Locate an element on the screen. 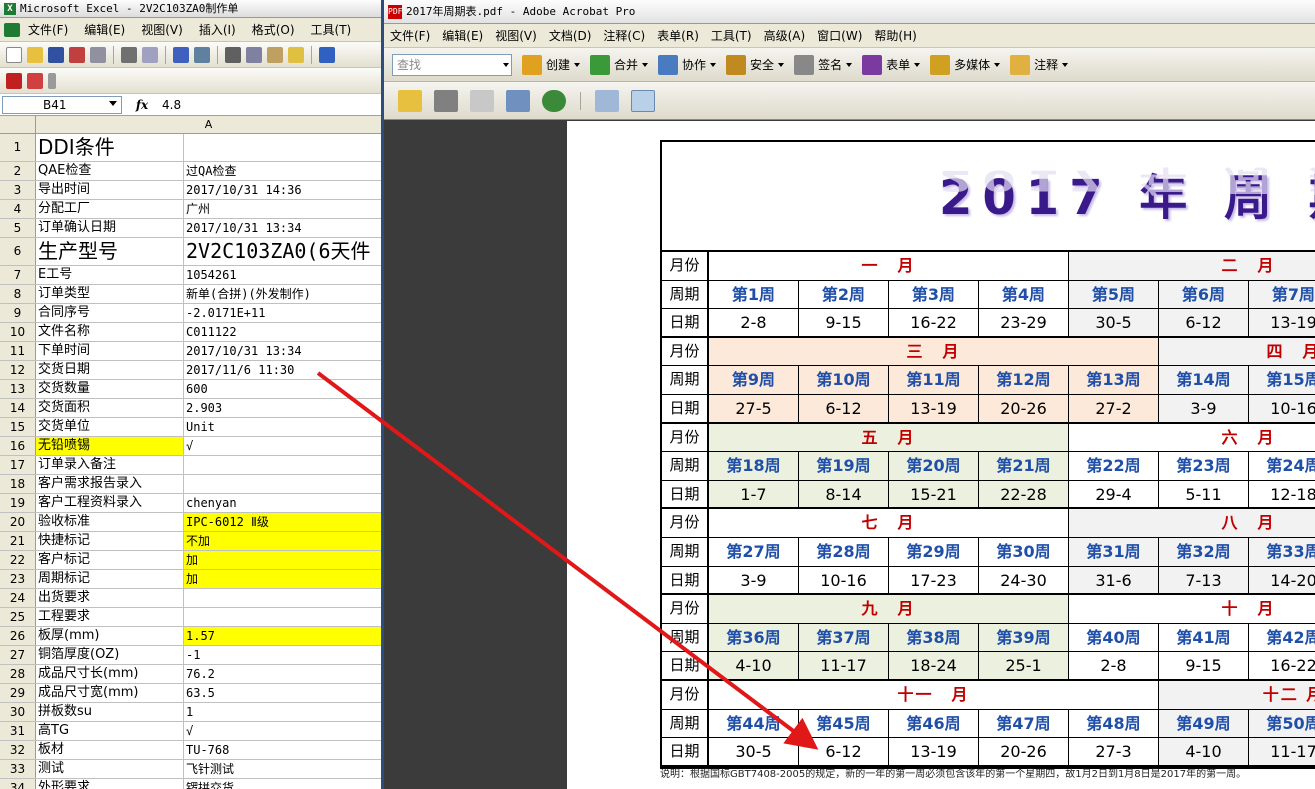 The image size is (1315, 789). tool-button: 表单 is located at coordinates (891, 64).